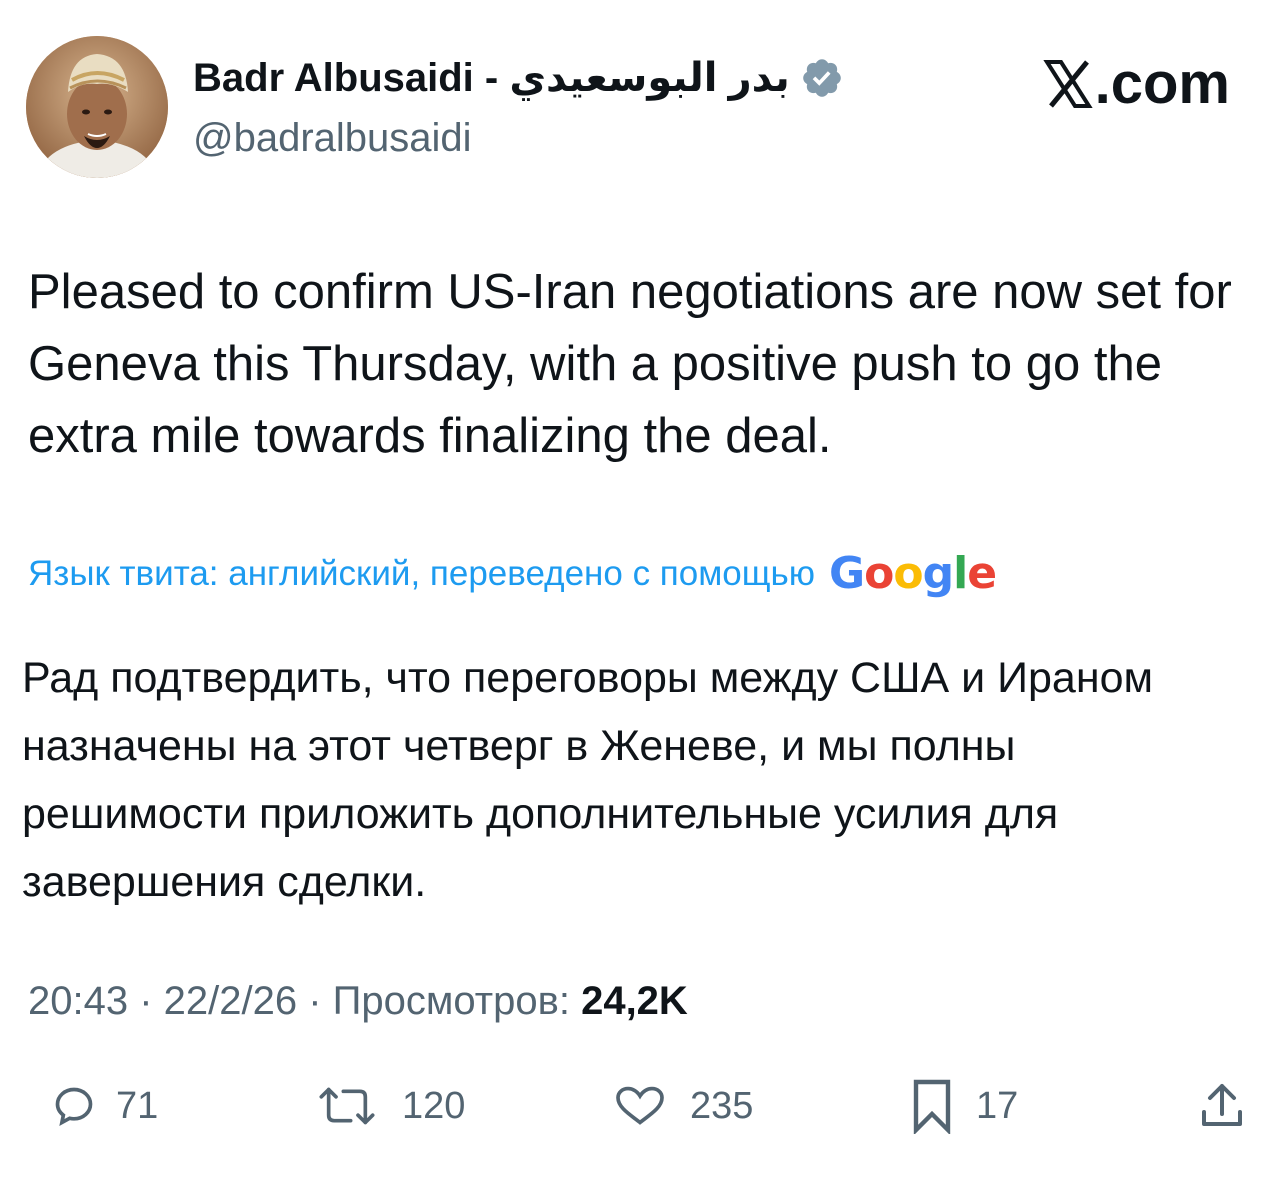 The width and height of the screenshot is (1280, 1177). Describe the element at coordinates (634, 1001) in the screenshot. I see `views-count: 24,2K` at that location.